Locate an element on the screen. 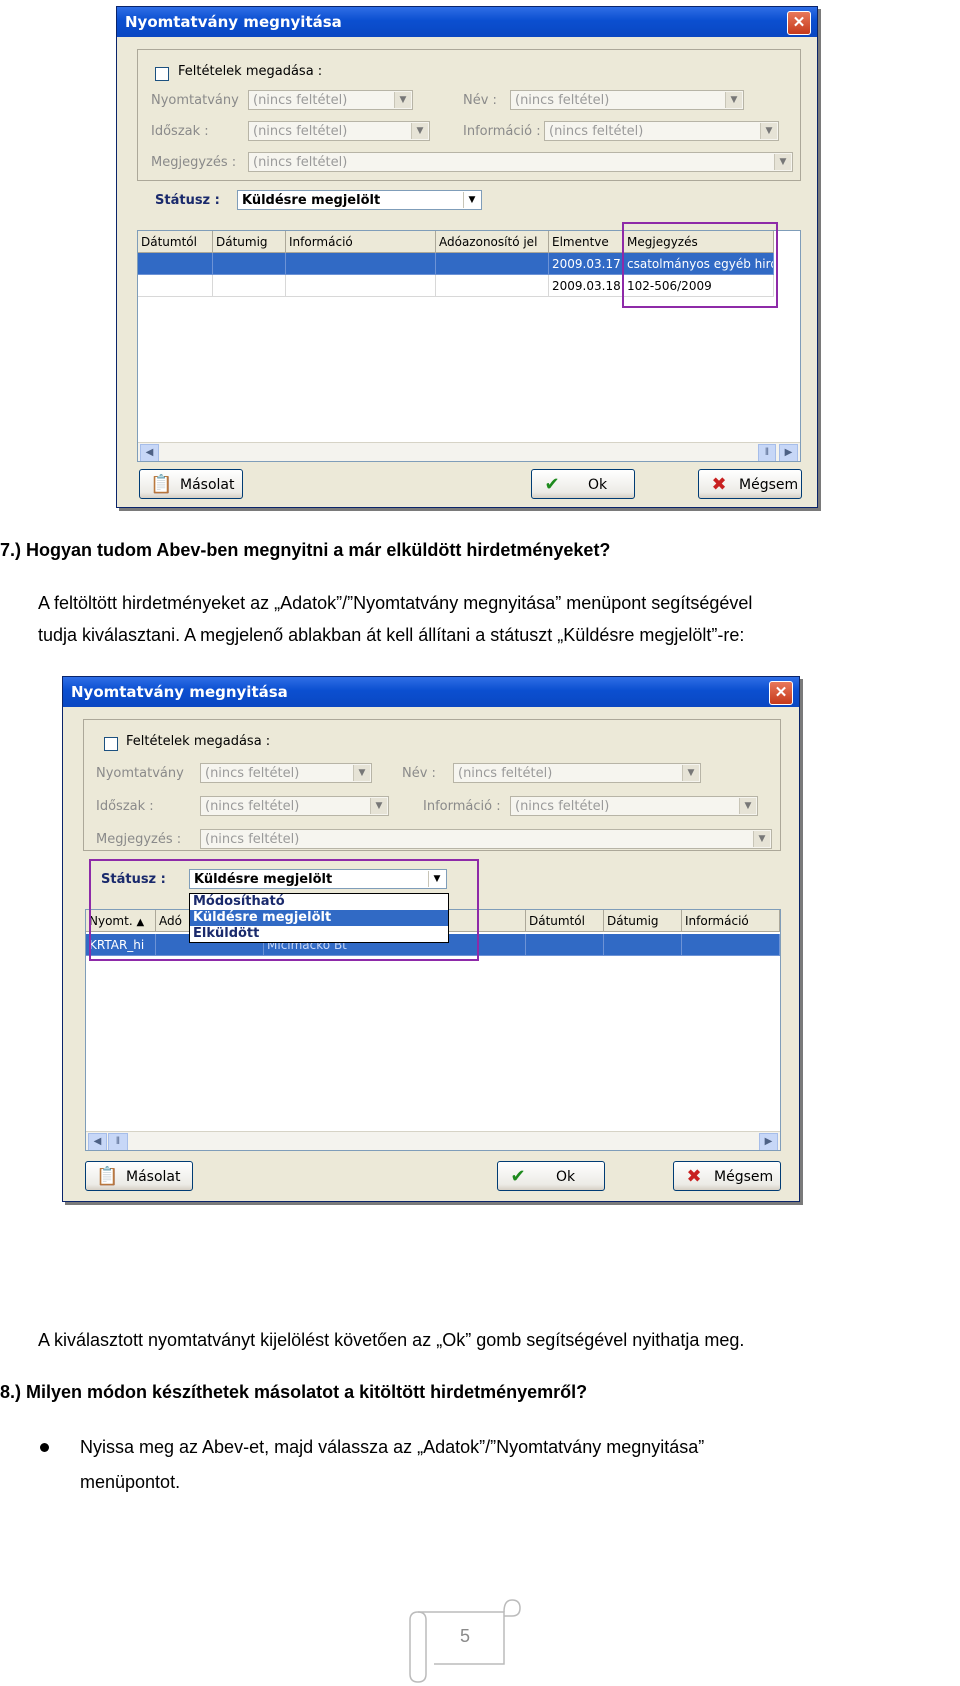 This screenshot has width=960, height=1686. table-cell-elmentve: 2009.03.17 is located at coordinates (586, 264).